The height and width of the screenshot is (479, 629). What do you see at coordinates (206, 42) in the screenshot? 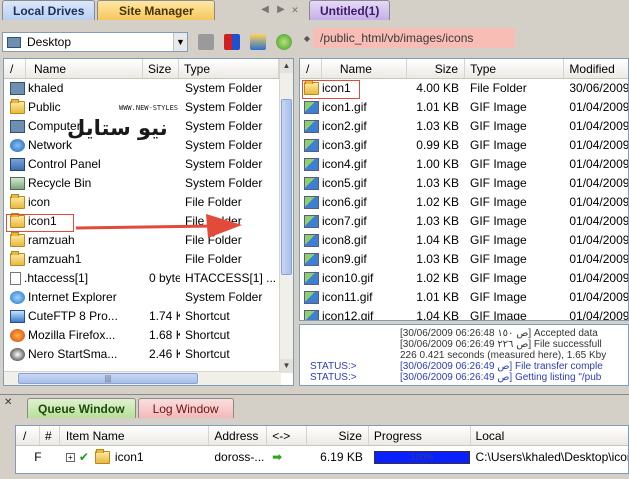
I see `go-up-icon` at bounding box center [206, 42].